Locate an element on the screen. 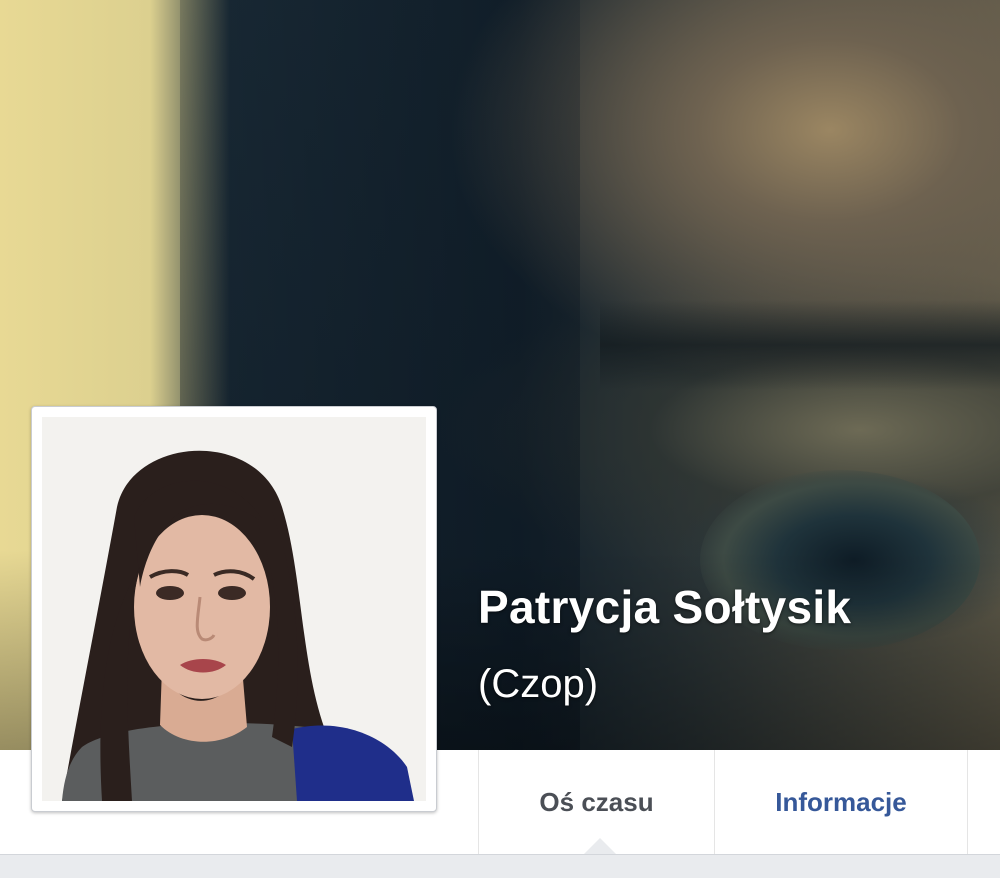  active-tab-indicator is located at coordinates (600, 846).